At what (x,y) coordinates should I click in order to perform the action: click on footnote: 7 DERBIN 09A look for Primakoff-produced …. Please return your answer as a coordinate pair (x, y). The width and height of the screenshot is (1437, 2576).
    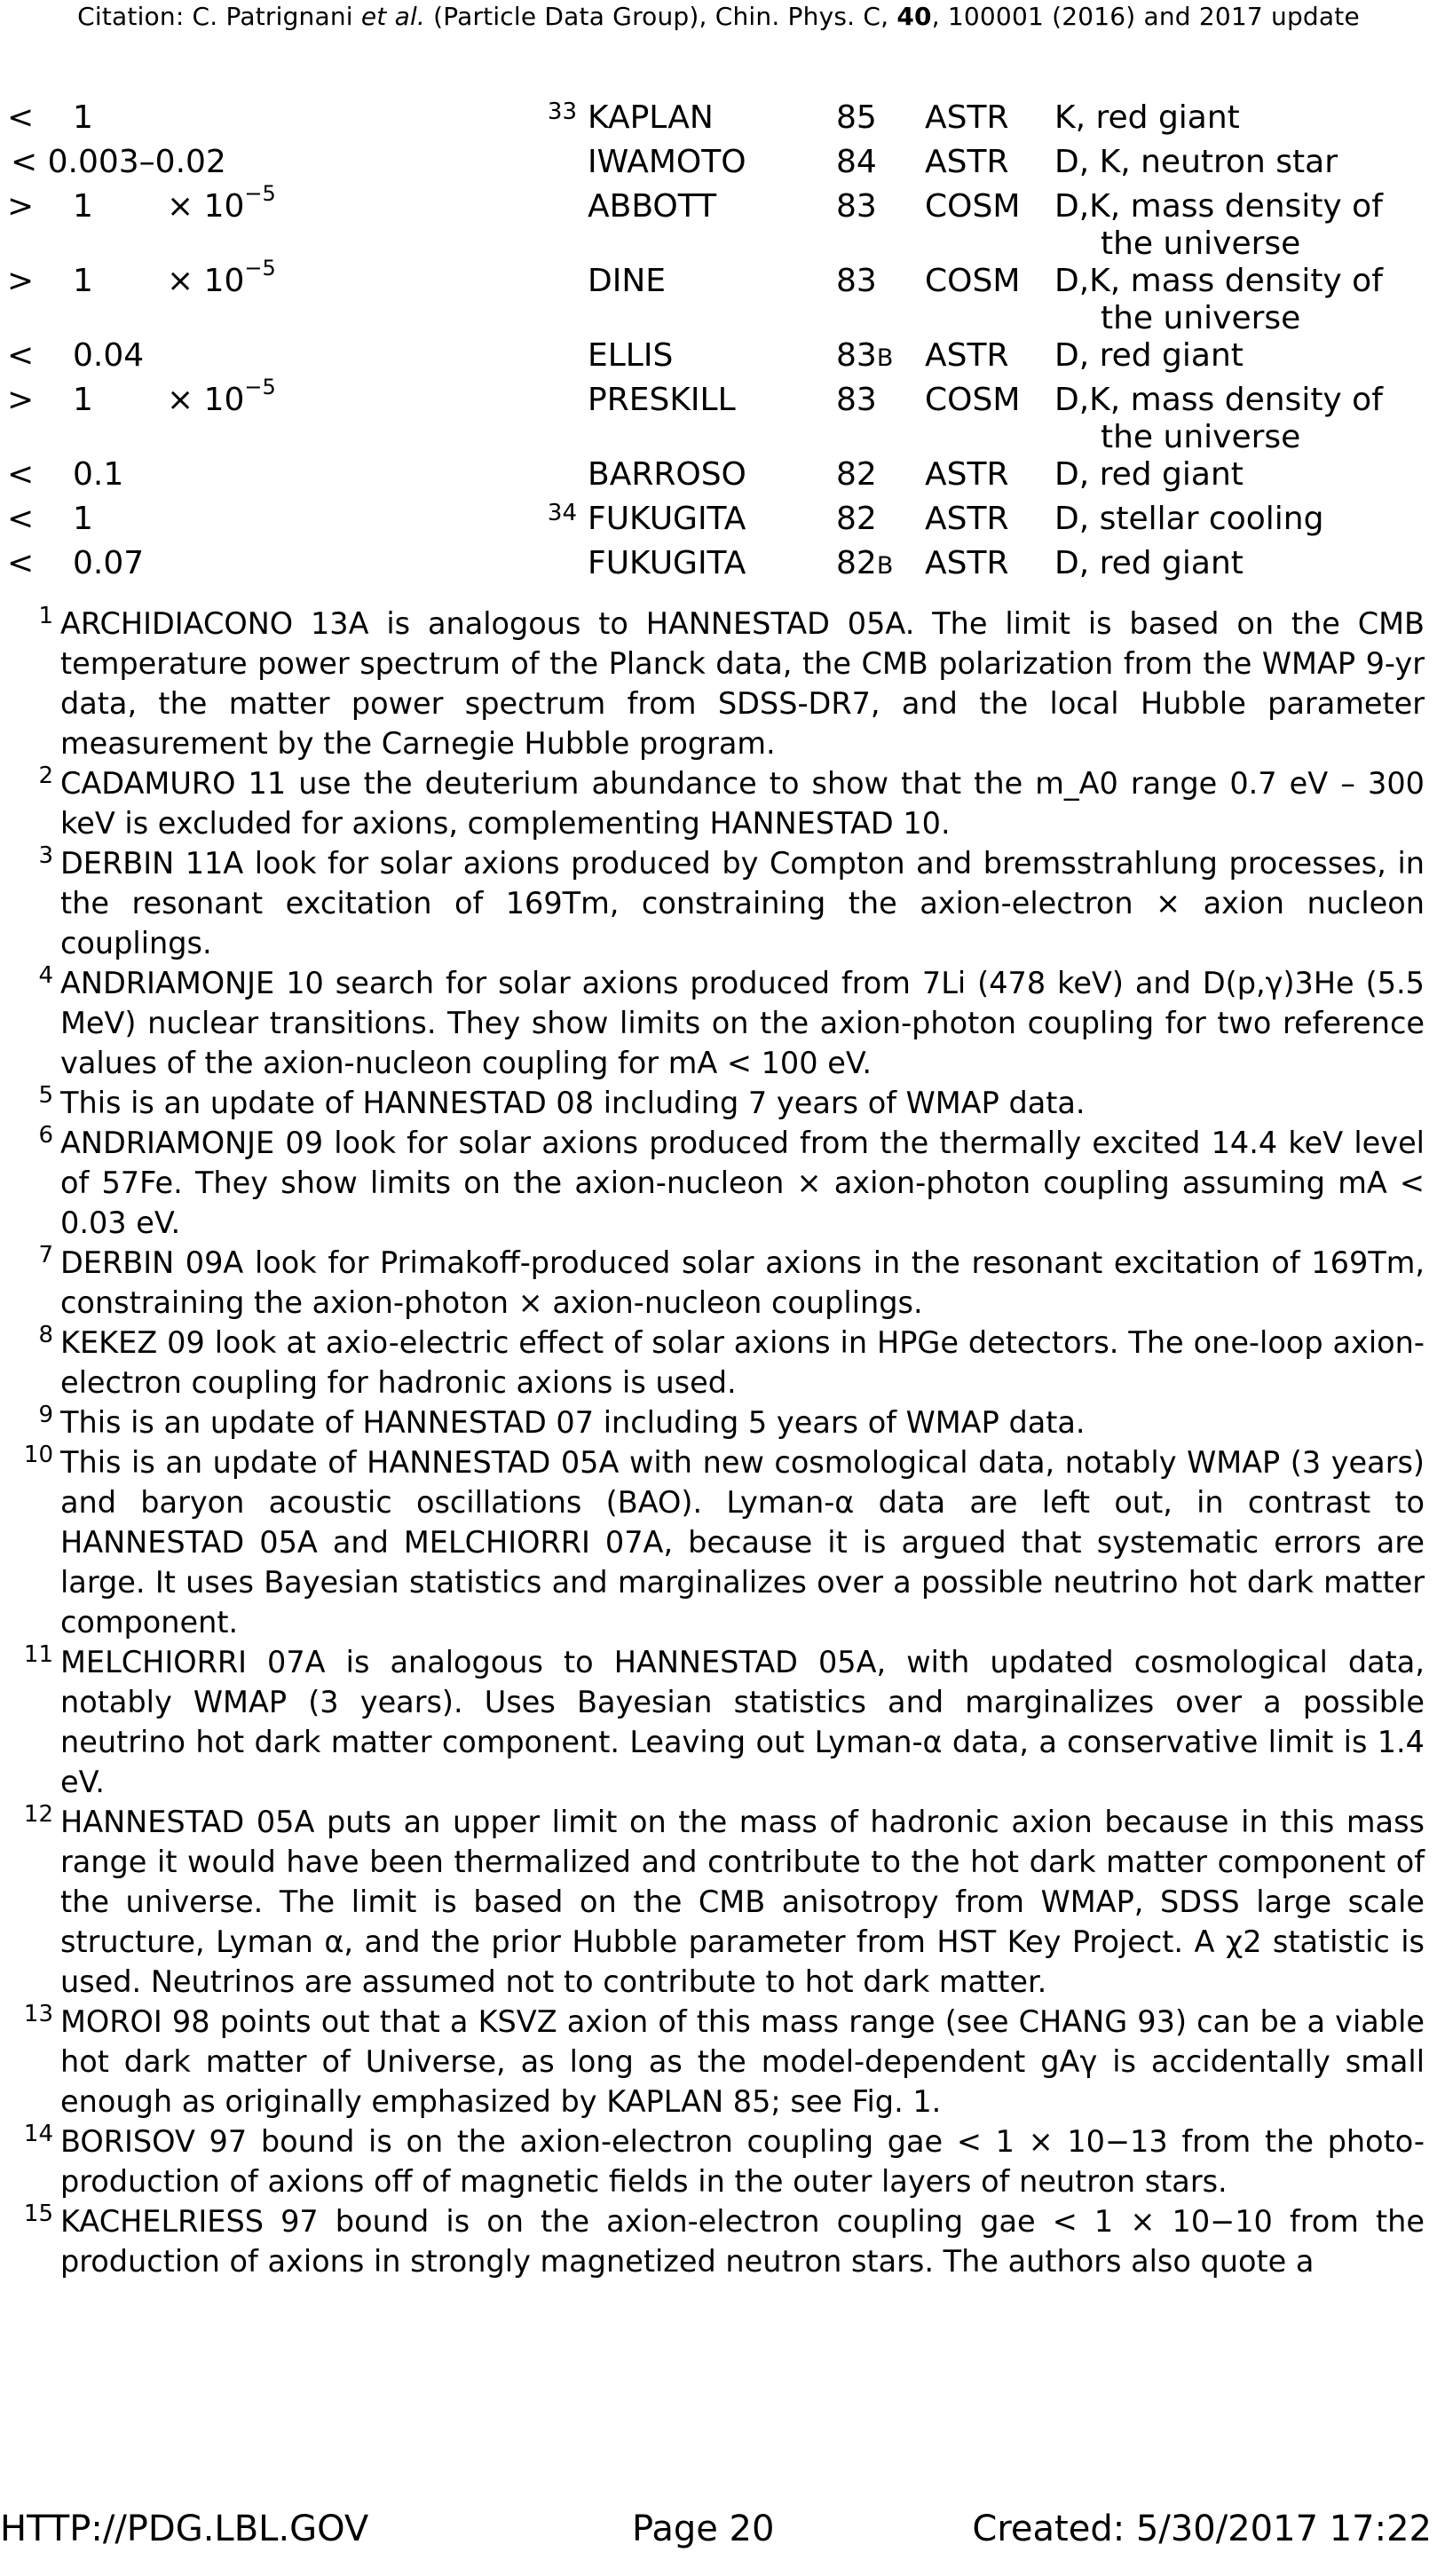
    Looking at the image, I should click on (731, 1282).